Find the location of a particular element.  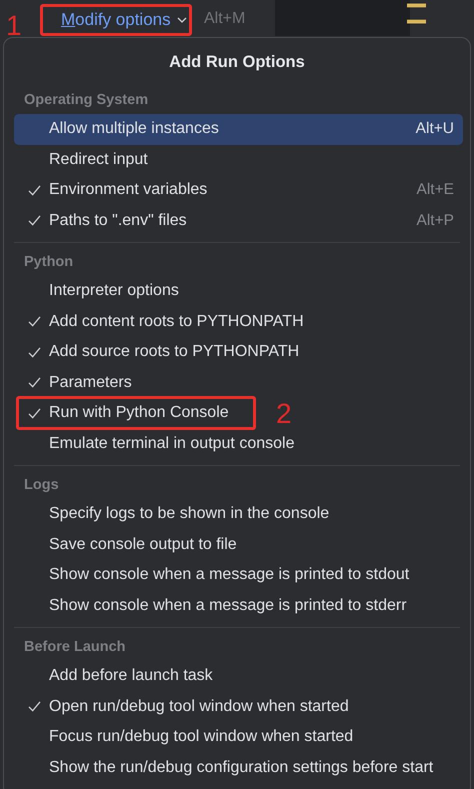

shortcut-label: Alt+U is located at coordinates (435, 129).